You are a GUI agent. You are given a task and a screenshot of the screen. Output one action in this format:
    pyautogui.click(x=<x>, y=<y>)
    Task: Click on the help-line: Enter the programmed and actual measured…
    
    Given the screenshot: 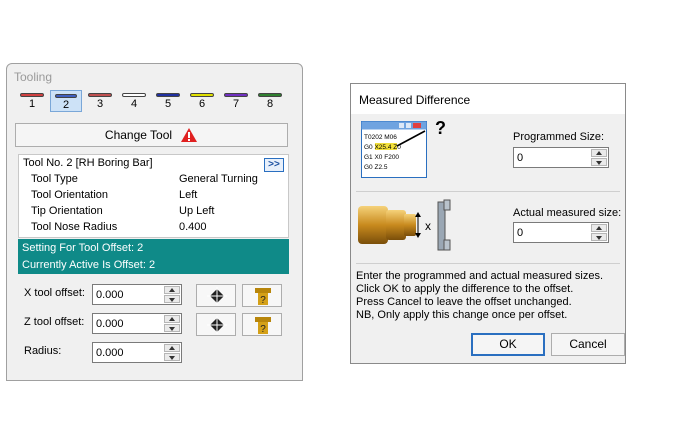 What is the action you would take?
    pyautogui.click(x=480, y=276)
    